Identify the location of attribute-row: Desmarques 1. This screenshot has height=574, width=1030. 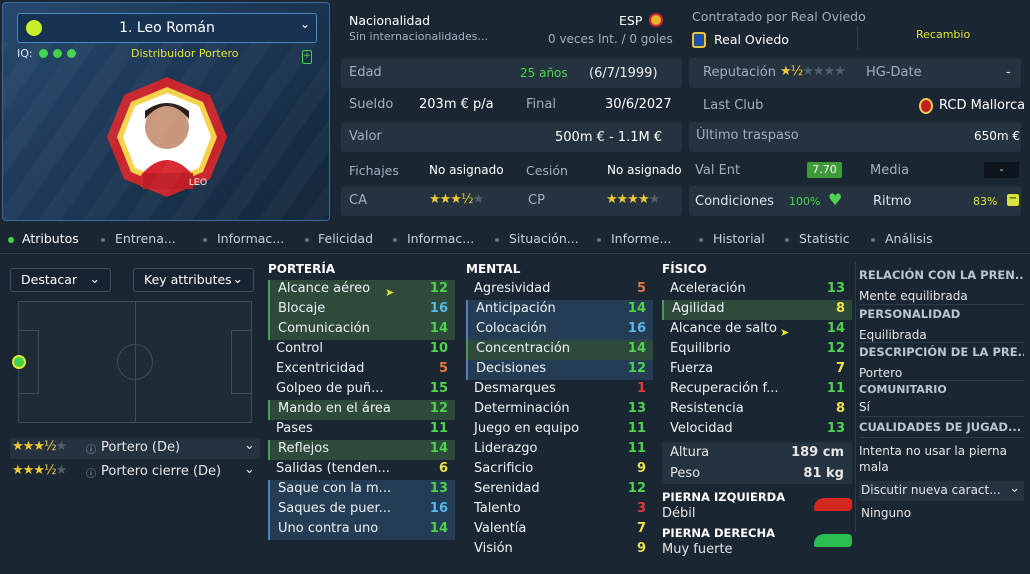
(559, 390).